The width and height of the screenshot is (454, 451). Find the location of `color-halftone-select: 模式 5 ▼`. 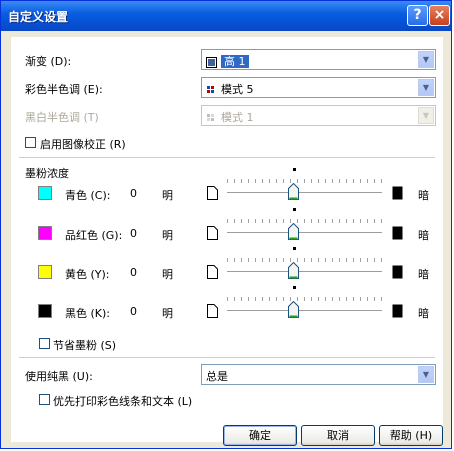

color-halftone-select: 模式 5 ▼ is located at coordinates (318, 87).